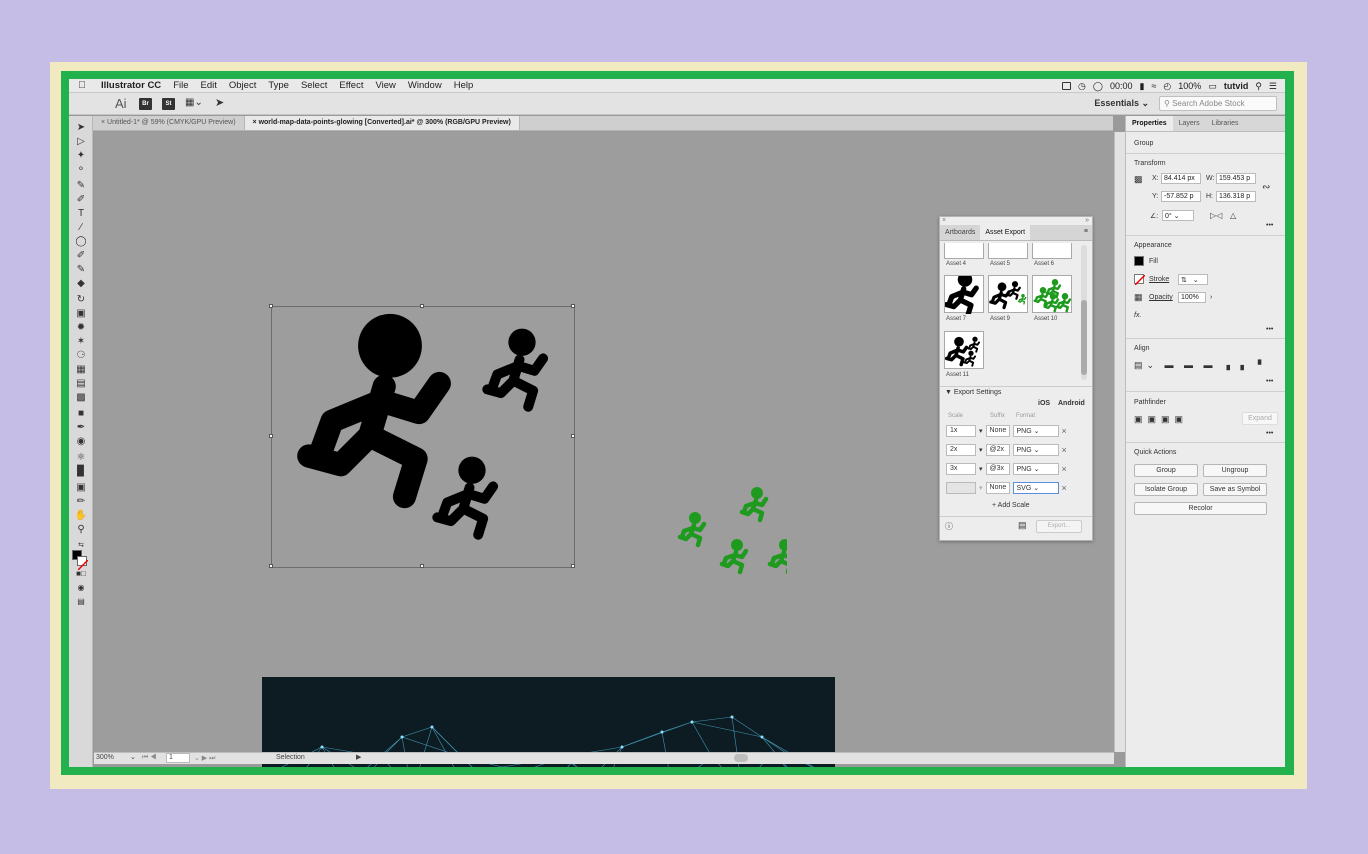 The width and height of the screenshot is (1368, 854). What do you see at coordinates (168, 104) in the screenshot?
I see `stock-icon: St` at bounding box center [168, 104].